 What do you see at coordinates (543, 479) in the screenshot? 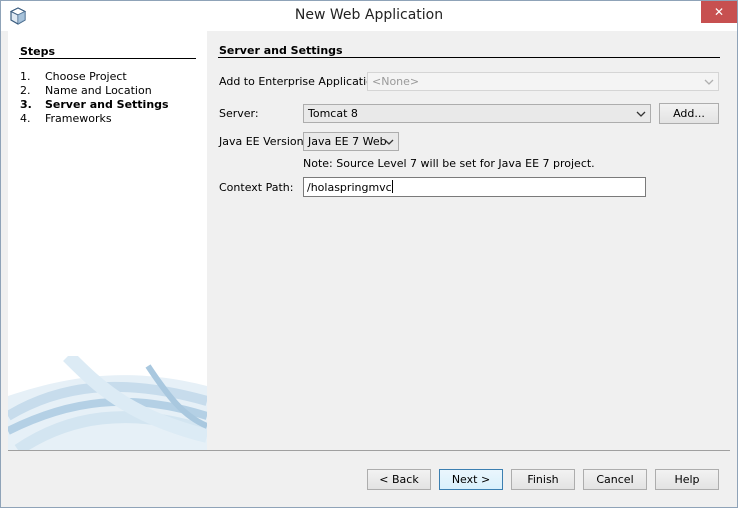
I see `finish-button: Finish` at bounding box center [543, 479].